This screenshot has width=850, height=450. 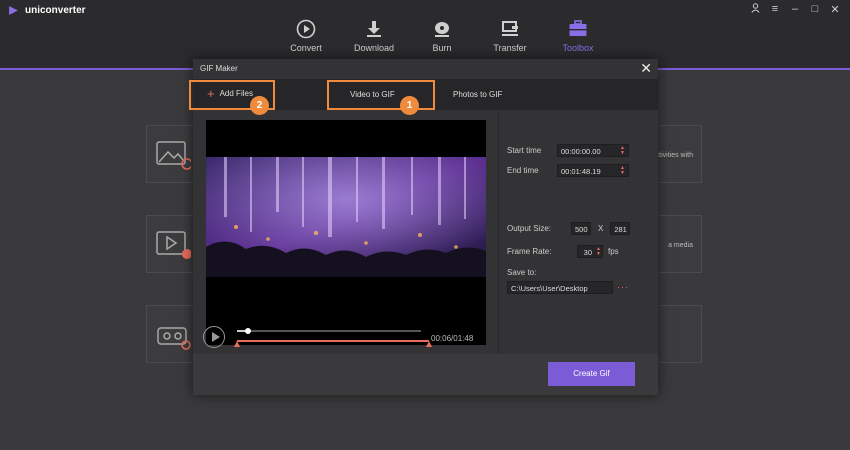 I want to click on start-time-field: 00:00:00.00 ▲ ▼, so click(x=593, y=150).